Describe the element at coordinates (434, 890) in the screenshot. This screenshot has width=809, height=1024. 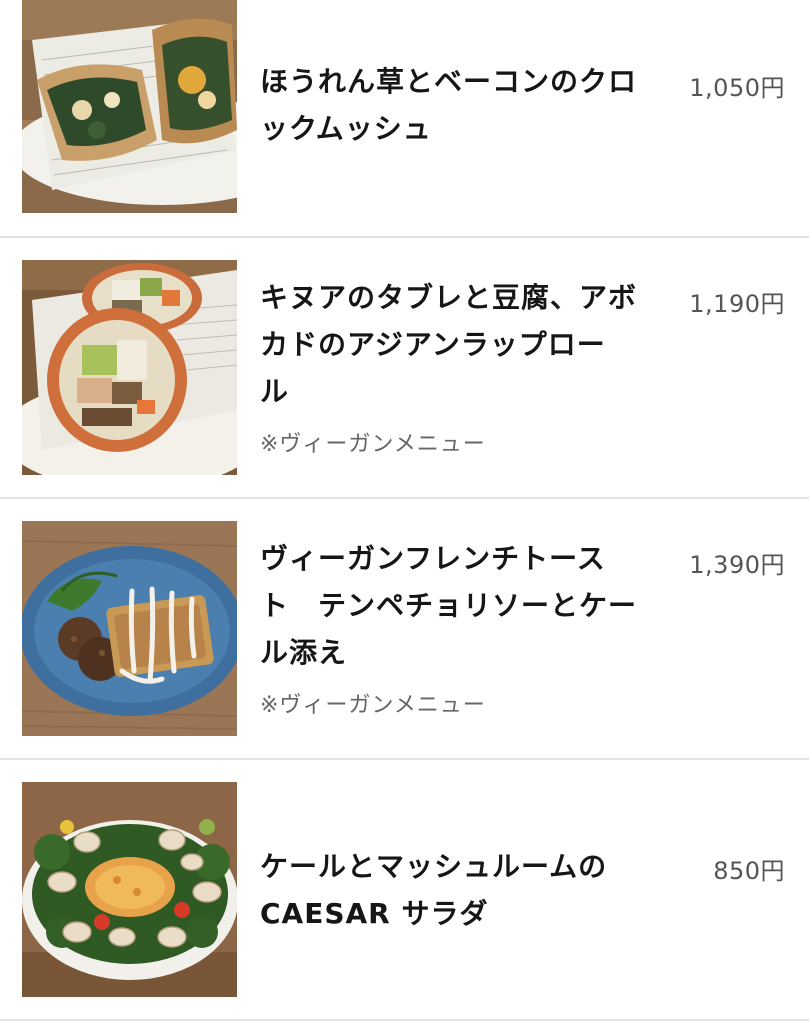
I see `menu-item-title: ケールとマッシュルームの CAESAR サラダ` at that location.